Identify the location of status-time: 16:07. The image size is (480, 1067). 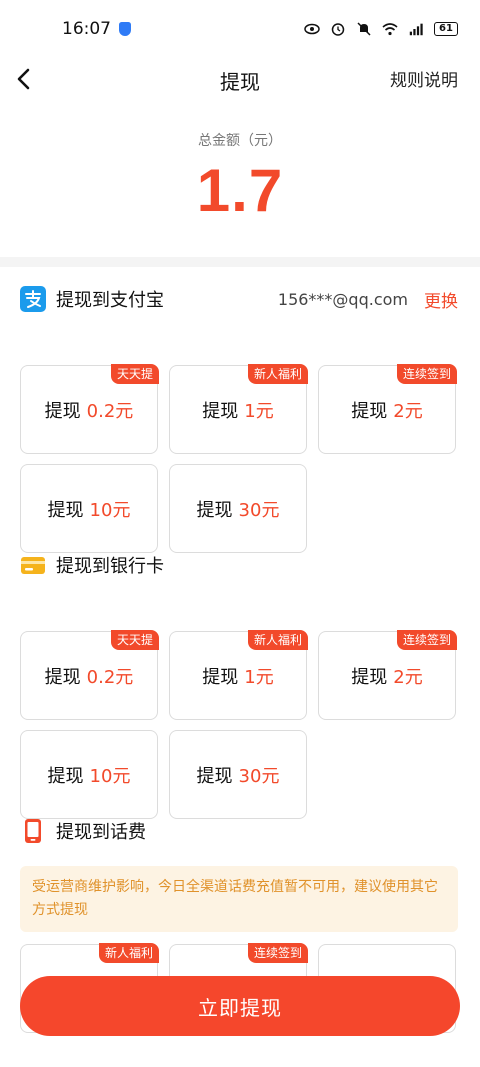
(86, 29).